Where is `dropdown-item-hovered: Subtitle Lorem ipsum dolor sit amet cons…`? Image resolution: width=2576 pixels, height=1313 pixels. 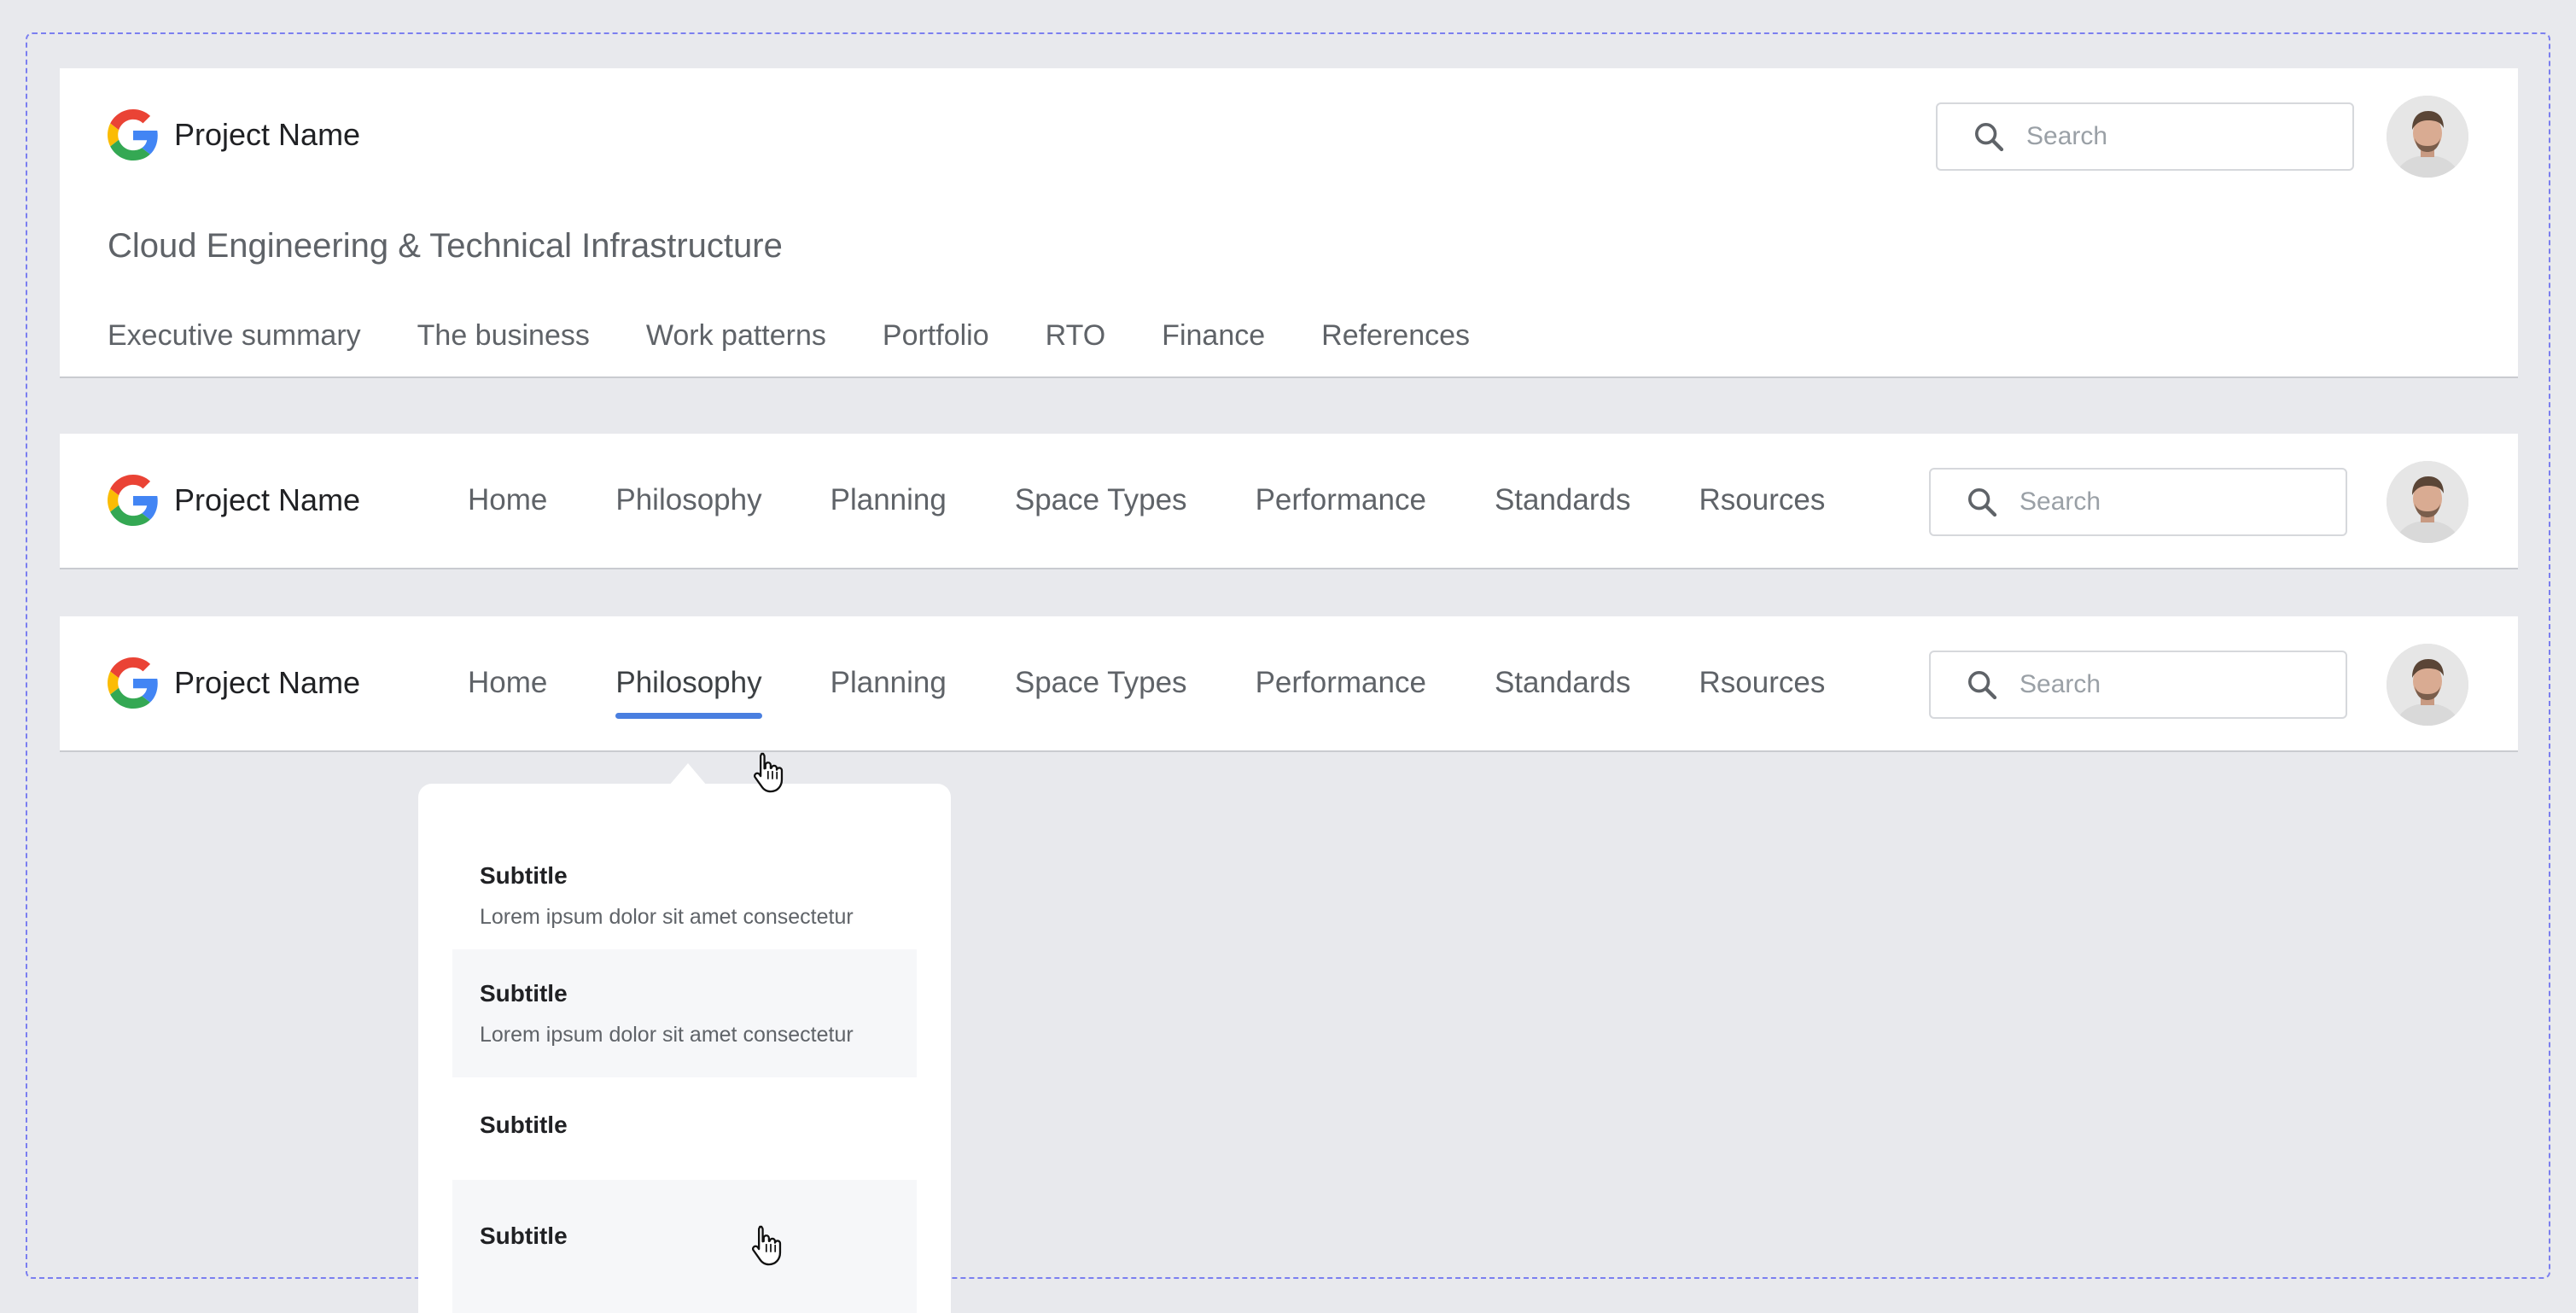
dropdown-item-hovered: Subtitle Lorem ipsum dolor sit amet cons… is located at coordinates (684, 1013).